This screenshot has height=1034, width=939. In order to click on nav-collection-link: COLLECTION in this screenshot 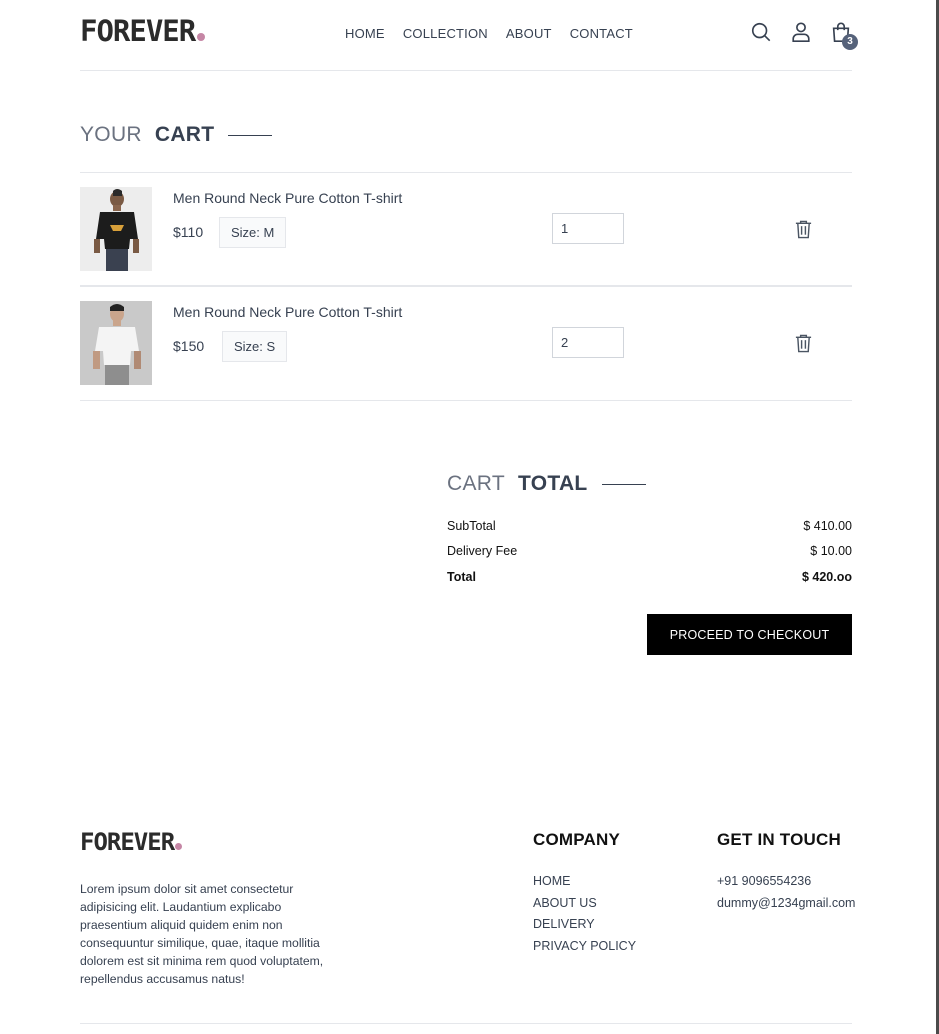, I will do `click(445, 33)`.